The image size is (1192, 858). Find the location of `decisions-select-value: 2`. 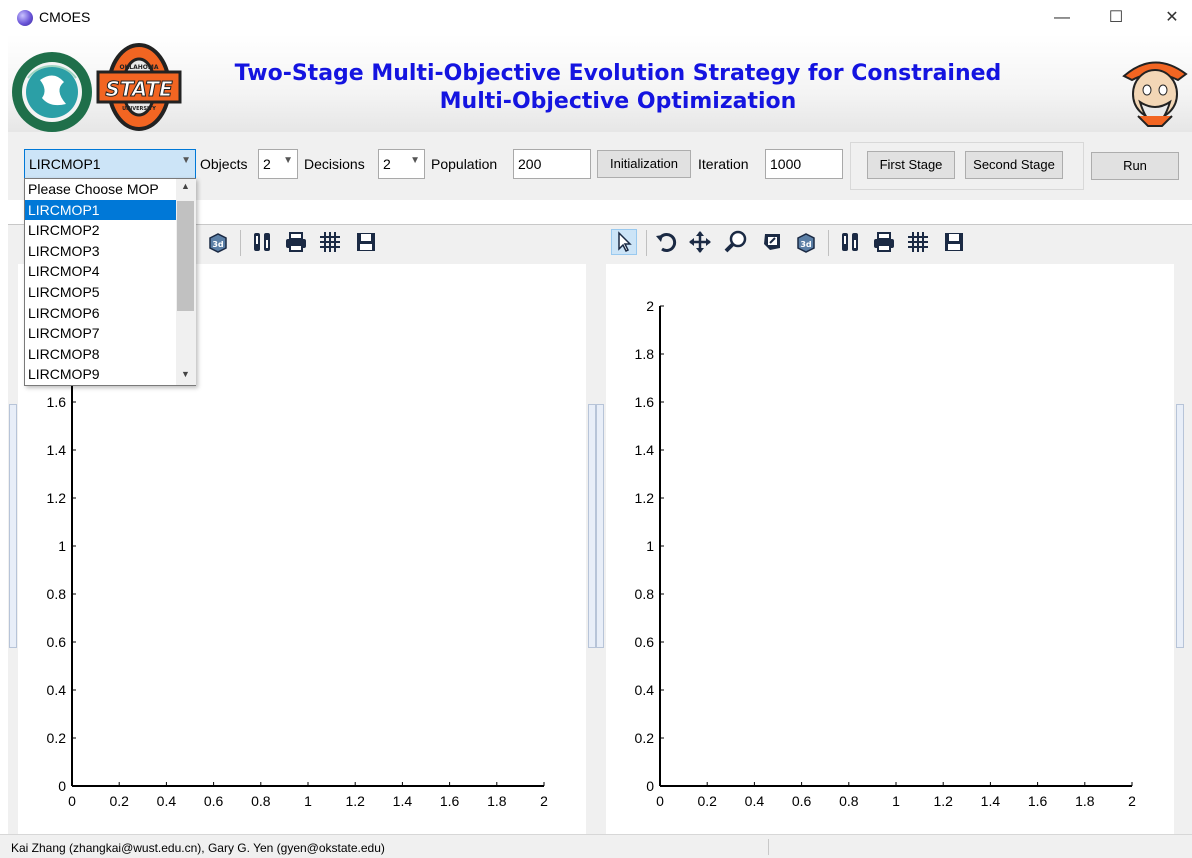

decisions-select-value: 2 is located at coordinates (387, 164).